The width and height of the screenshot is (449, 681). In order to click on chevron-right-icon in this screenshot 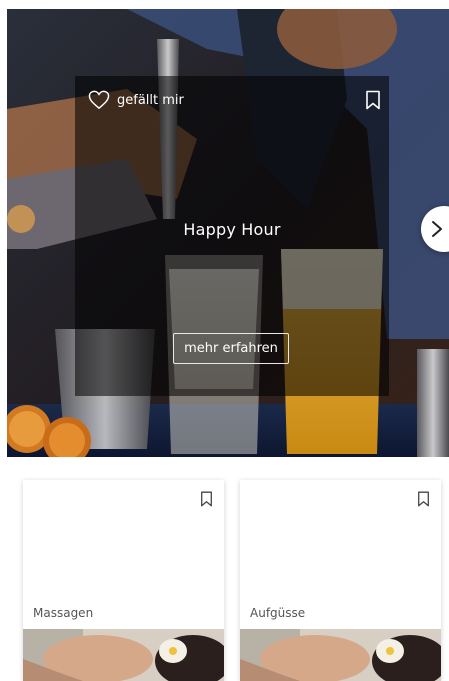, I will do `click(437, 229)`.